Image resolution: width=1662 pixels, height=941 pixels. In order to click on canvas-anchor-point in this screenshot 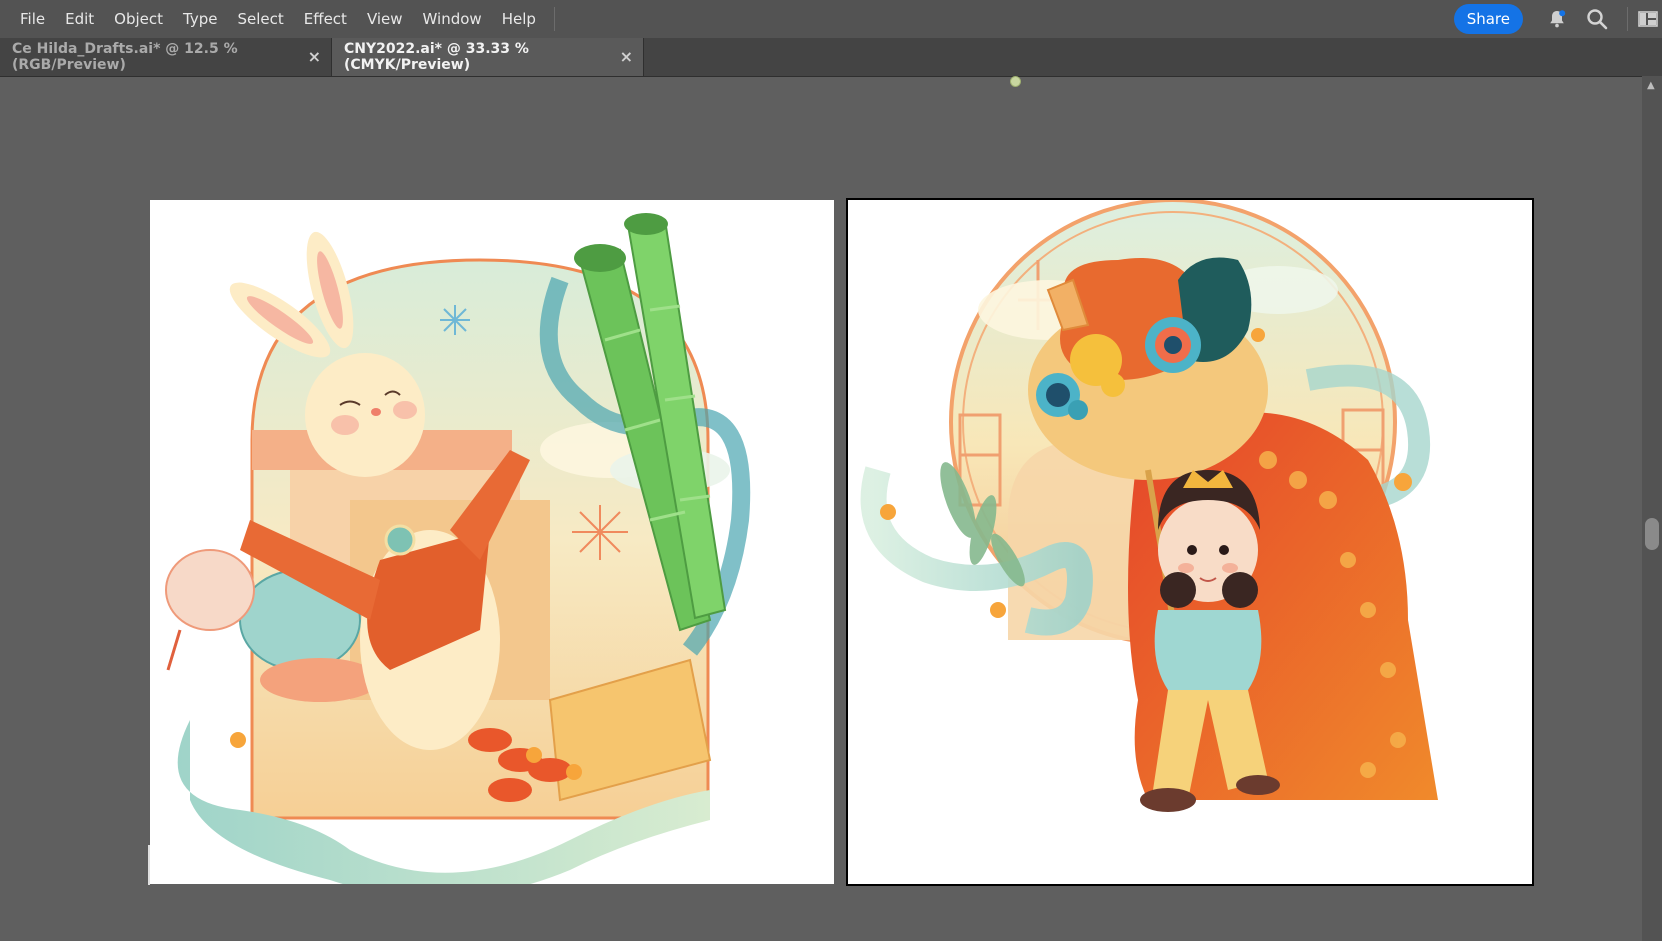, I will do `click(1015, 81)`.